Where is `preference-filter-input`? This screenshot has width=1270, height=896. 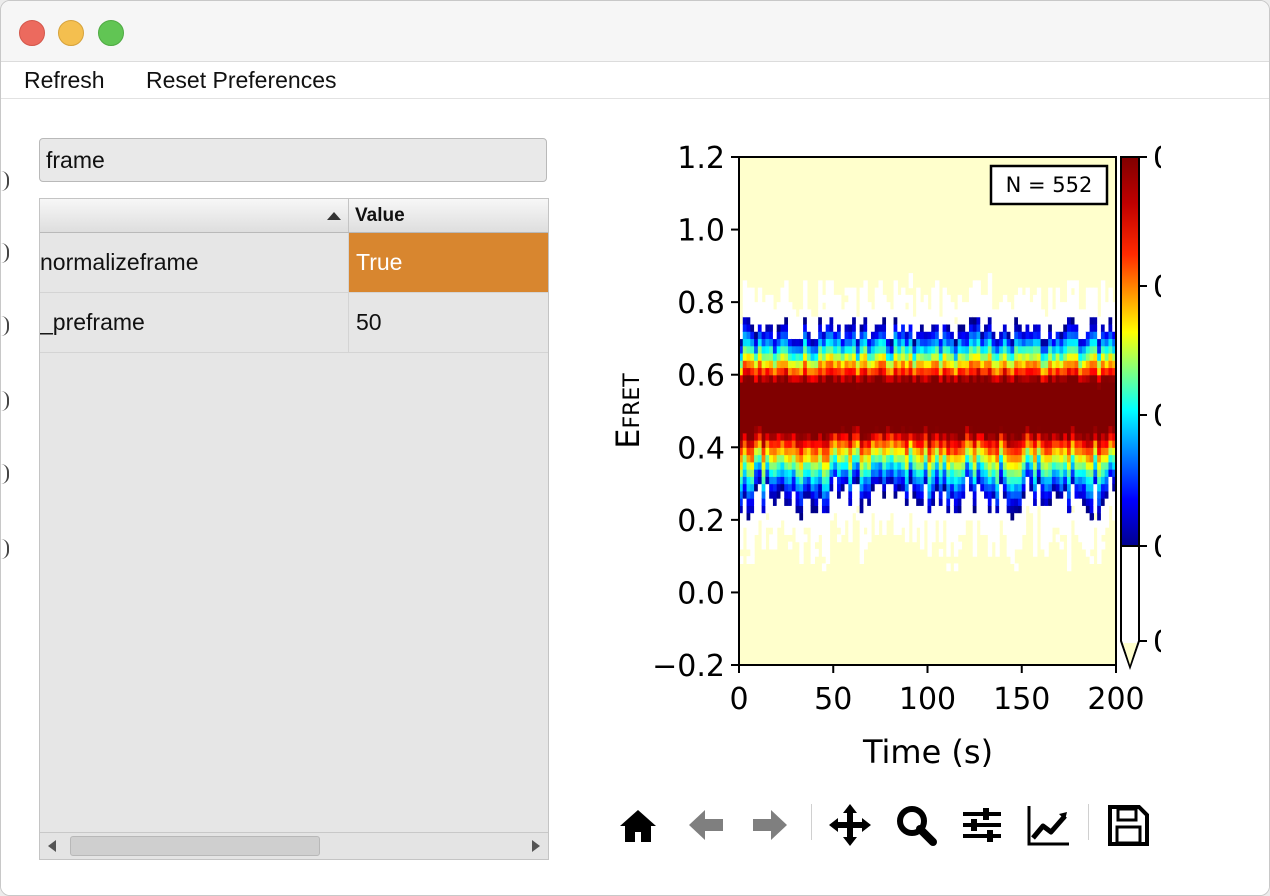 preference-filter-input is located at coordinates (293, 160).